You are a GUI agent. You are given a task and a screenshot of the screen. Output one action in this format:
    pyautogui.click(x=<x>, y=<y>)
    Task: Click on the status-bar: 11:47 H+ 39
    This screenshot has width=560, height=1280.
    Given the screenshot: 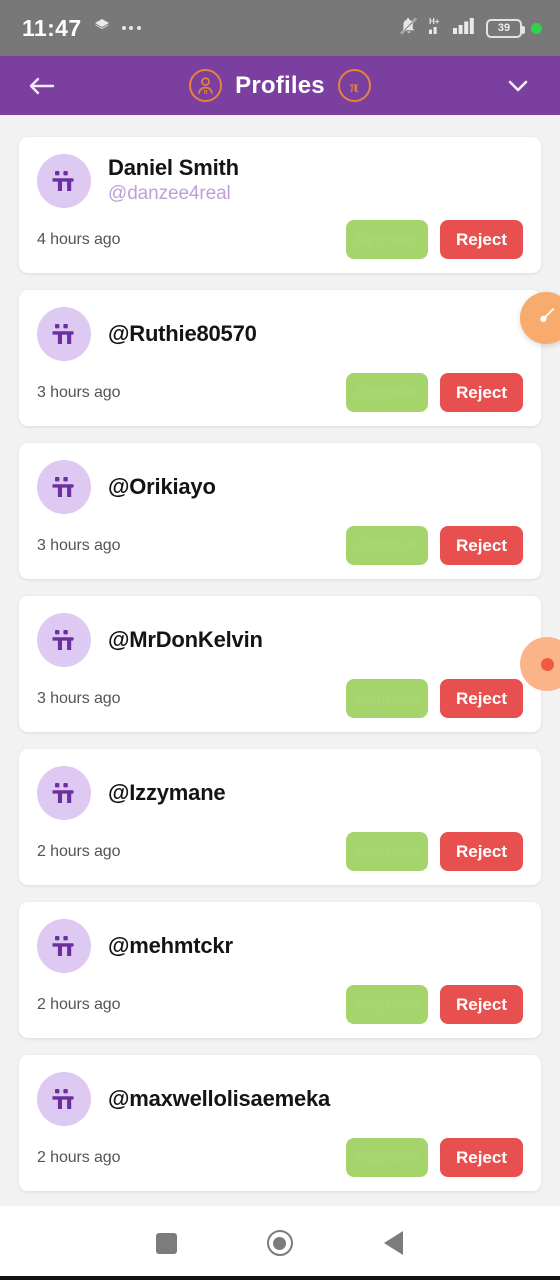 What is the action you would take?
    pyautogui.click(x=280, y=28)
    